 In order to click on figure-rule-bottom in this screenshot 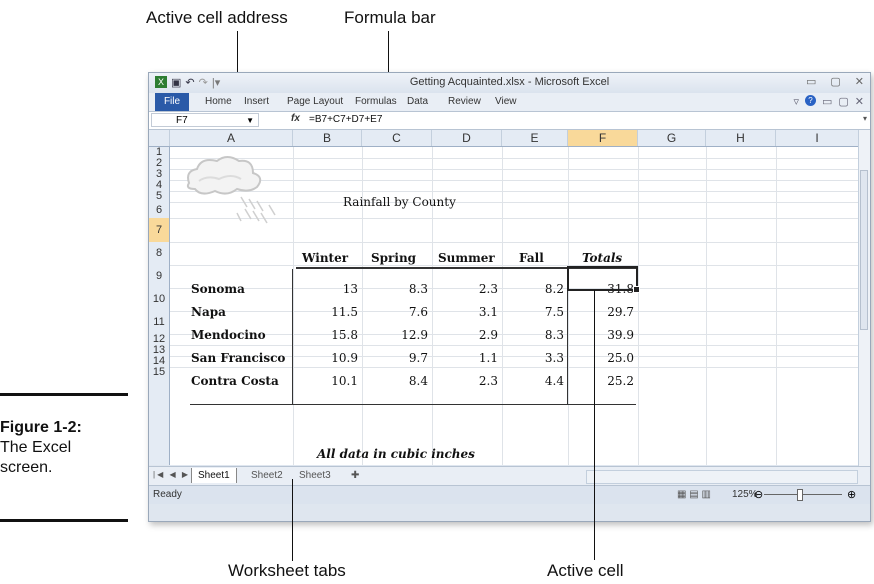, I will do `click(64, 520)`.